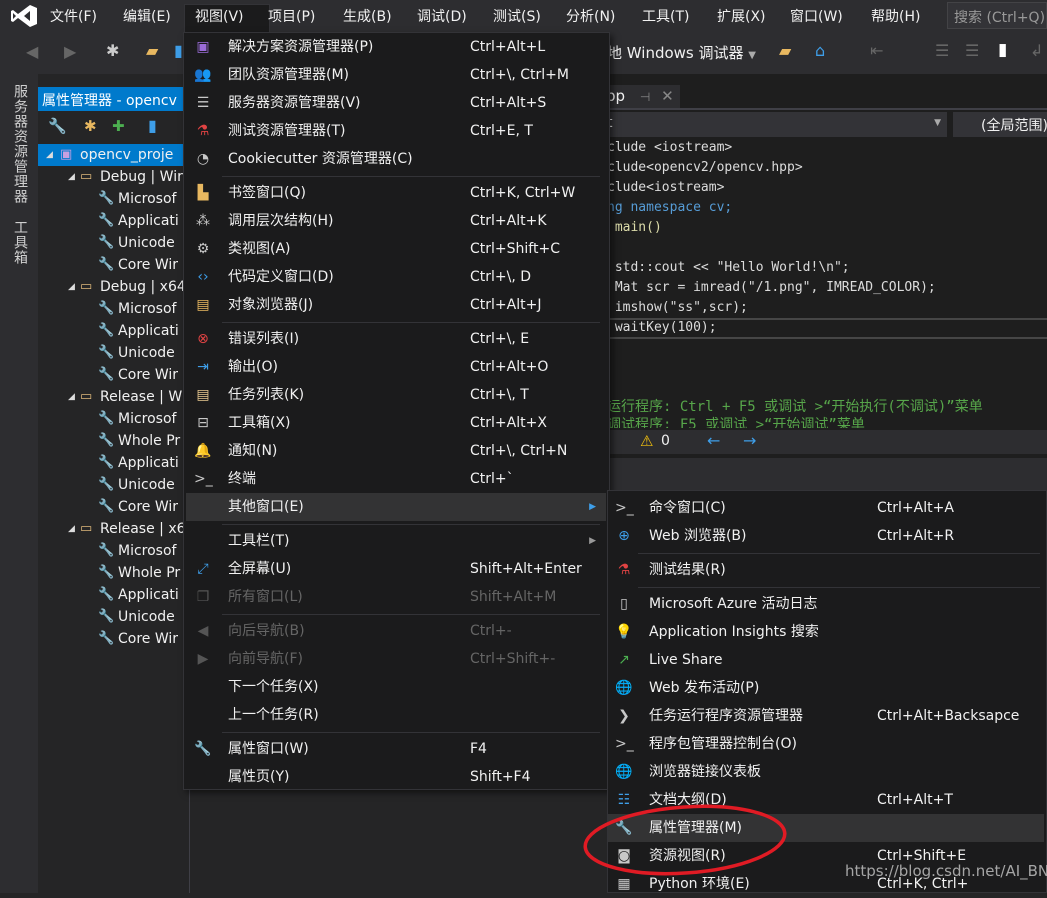 This screenshot has height=898, width=1047. Describe the element at coordinates (396, 193) in the screenshot. I see `menu-item: ▙ 书签窗口(Q) Ctrl+K, Ctrl+W` at that location.